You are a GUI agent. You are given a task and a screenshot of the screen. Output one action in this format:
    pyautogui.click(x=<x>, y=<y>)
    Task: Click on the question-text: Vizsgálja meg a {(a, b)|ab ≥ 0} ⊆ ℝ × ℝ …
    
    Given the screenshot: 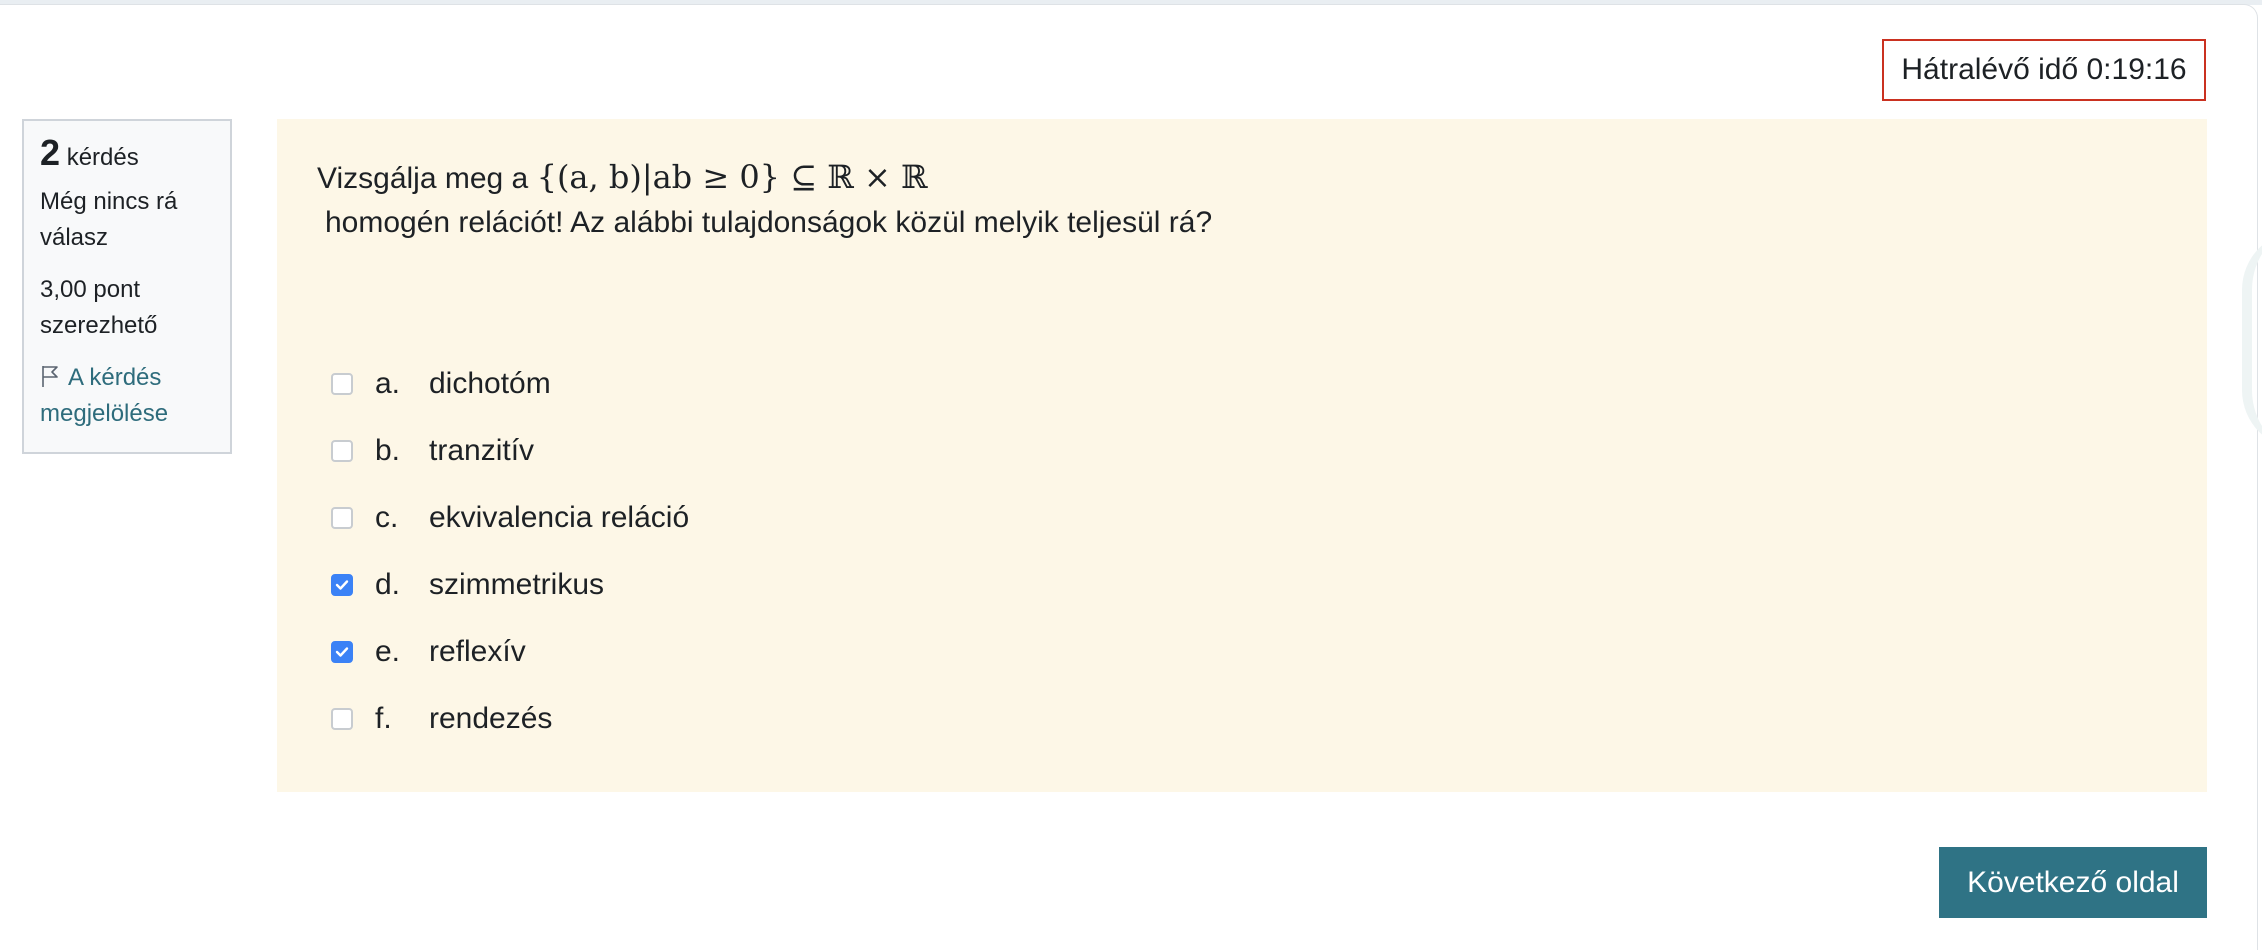 What is the action you would take?
    pyautogui.click(x=764, y=200)
    